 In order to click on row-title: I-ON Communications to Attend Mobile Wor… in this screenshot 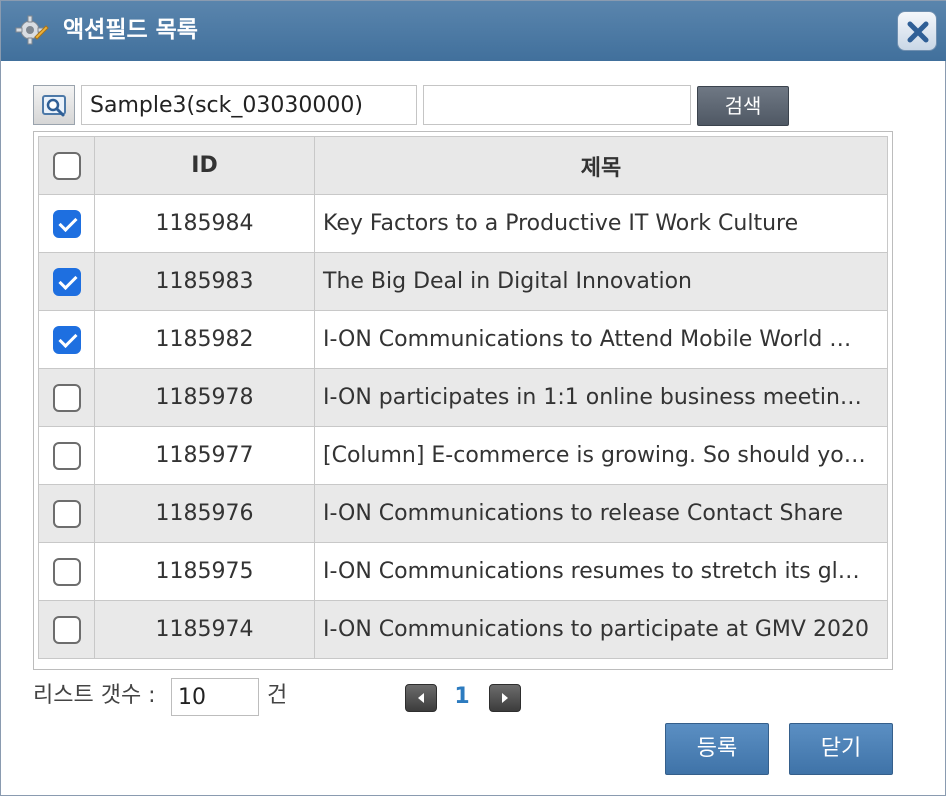, I will do `click(601, 339)`.